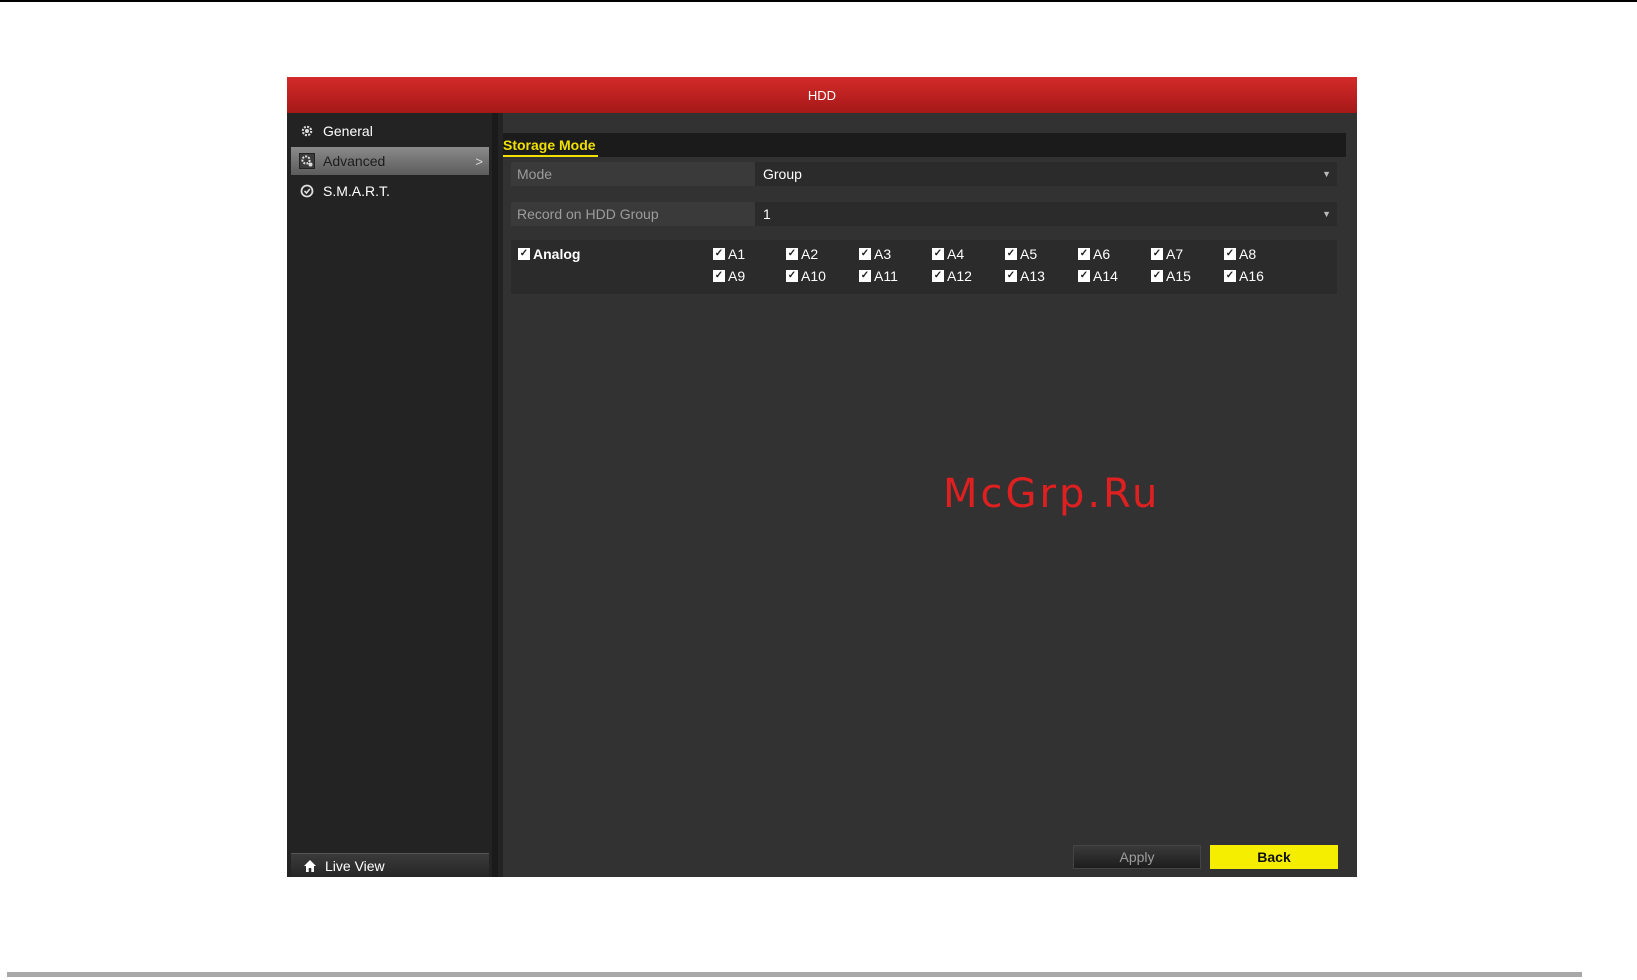  I want to click on channel-label: A6, so click(1102, 254).